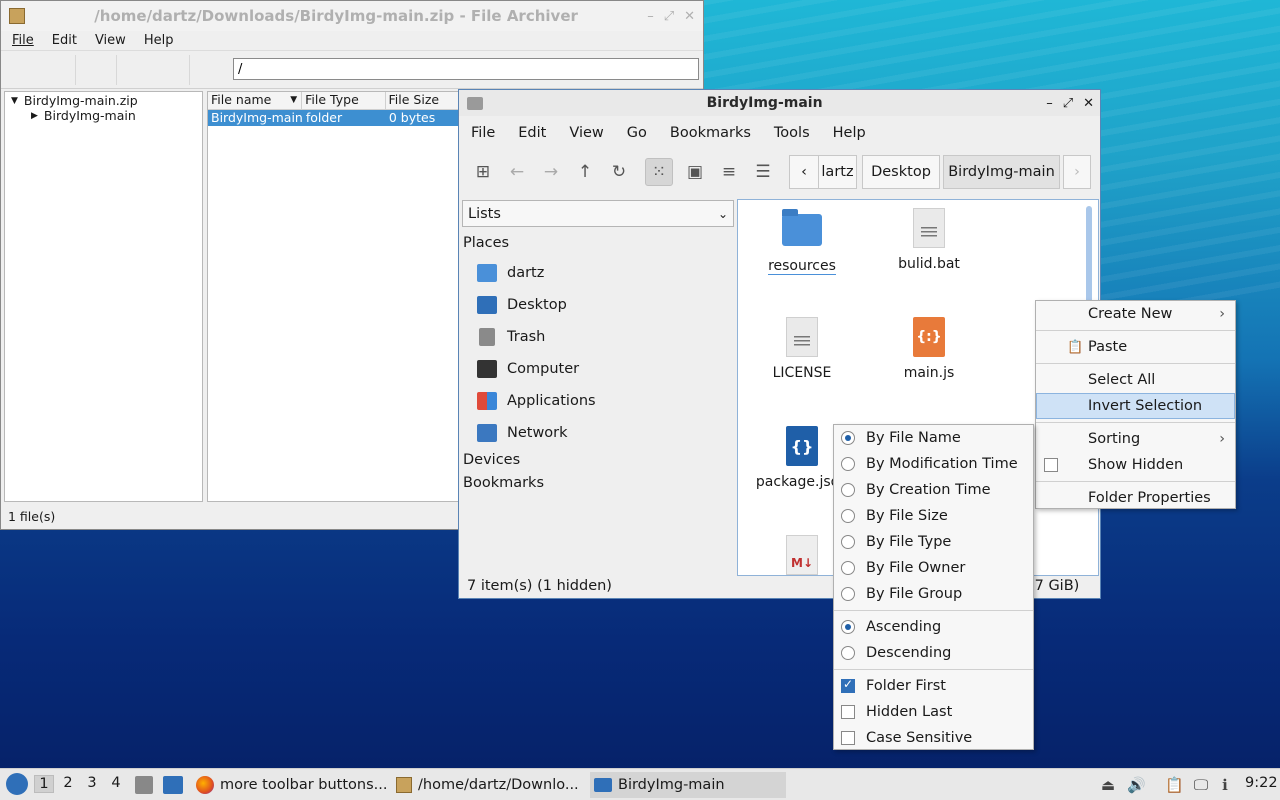 This screenshot has height=800, width=1280. I want to click on removable-media-icon: ⏏, so click(1108, 785).